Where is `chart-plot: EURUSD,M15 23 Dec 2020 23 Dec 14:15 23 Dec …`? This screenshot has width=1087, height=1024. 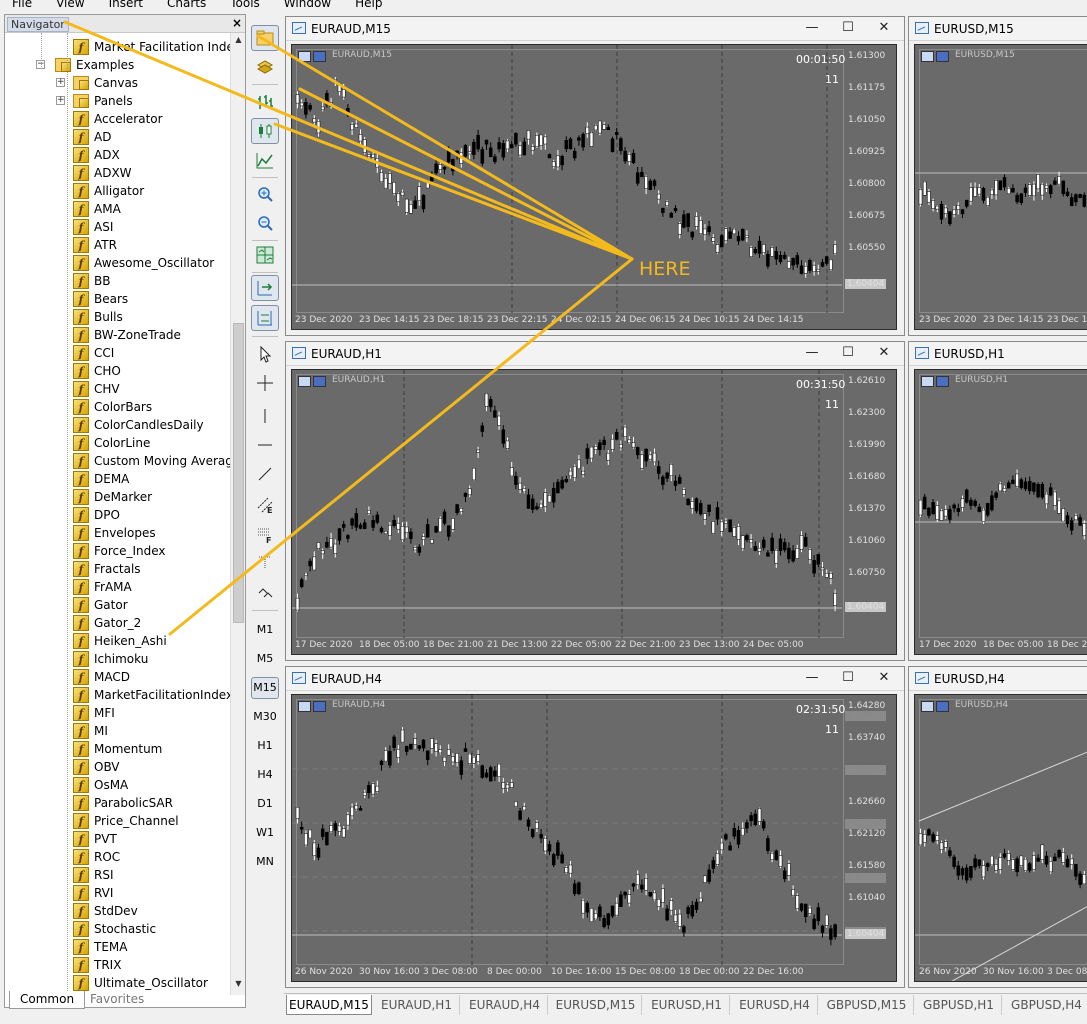
chart-plot: EURUSD,M15 23 Dec 2020 23 Dec 14:15 23 Dec … is located at coordinates (1000, 187).